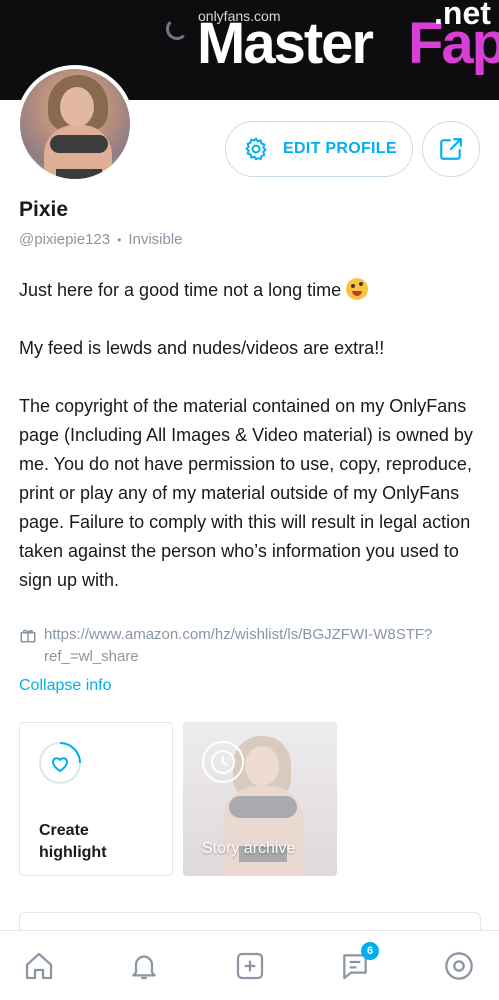  What do you see at coordinates (155, 239) in the screenshot?
I see `status-text: Invisible` at bounding box center [155, 239].